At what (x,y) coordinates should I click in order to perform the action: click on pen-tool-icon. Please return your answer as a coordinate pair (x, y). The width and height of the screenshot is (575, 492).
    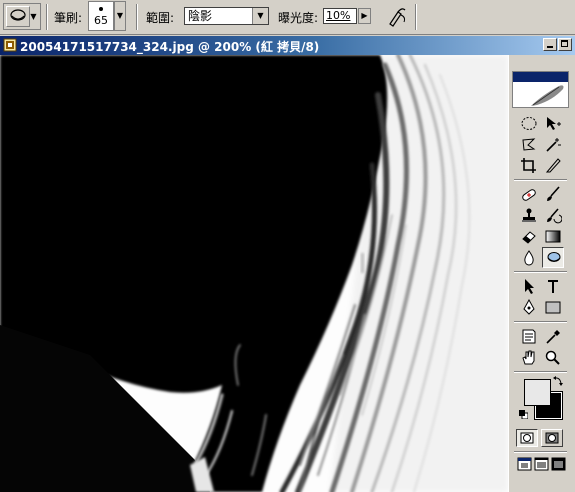
    Looking at the image, I should click on (529, 307).